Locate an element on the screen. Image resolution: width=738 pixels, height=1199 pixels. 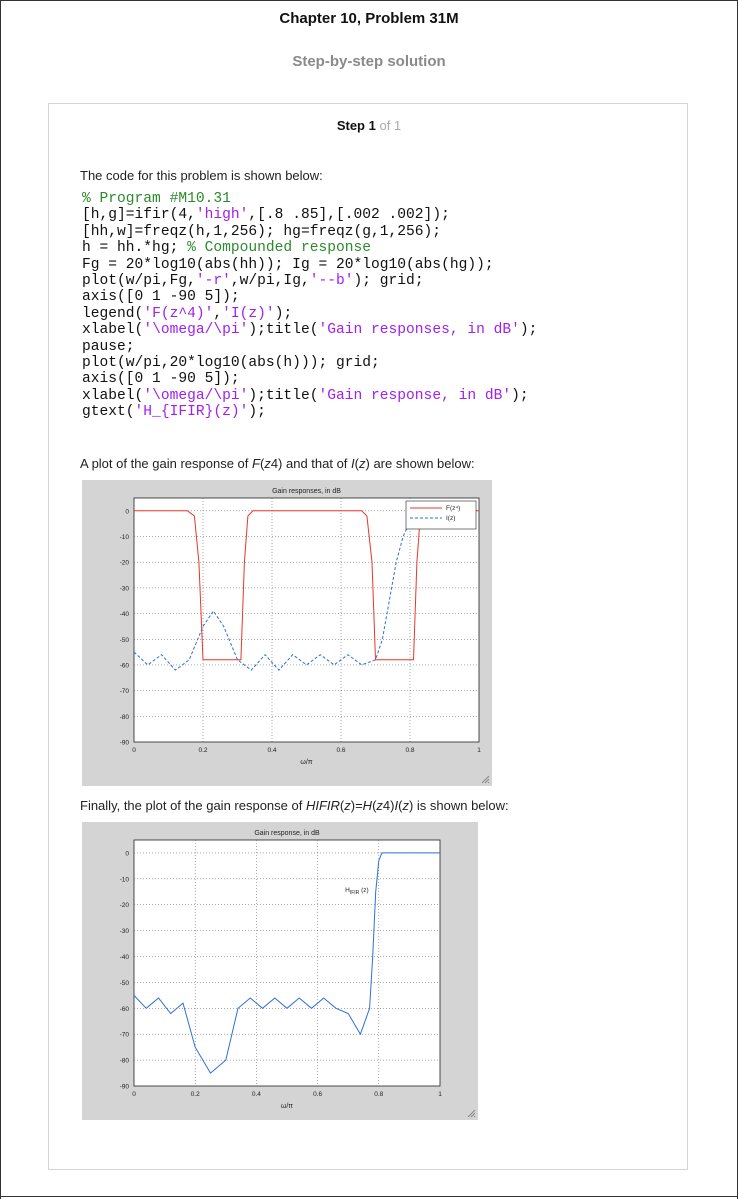
code-line: h = hh.*hg; % Compounded response is located at coordinates (226, 248).